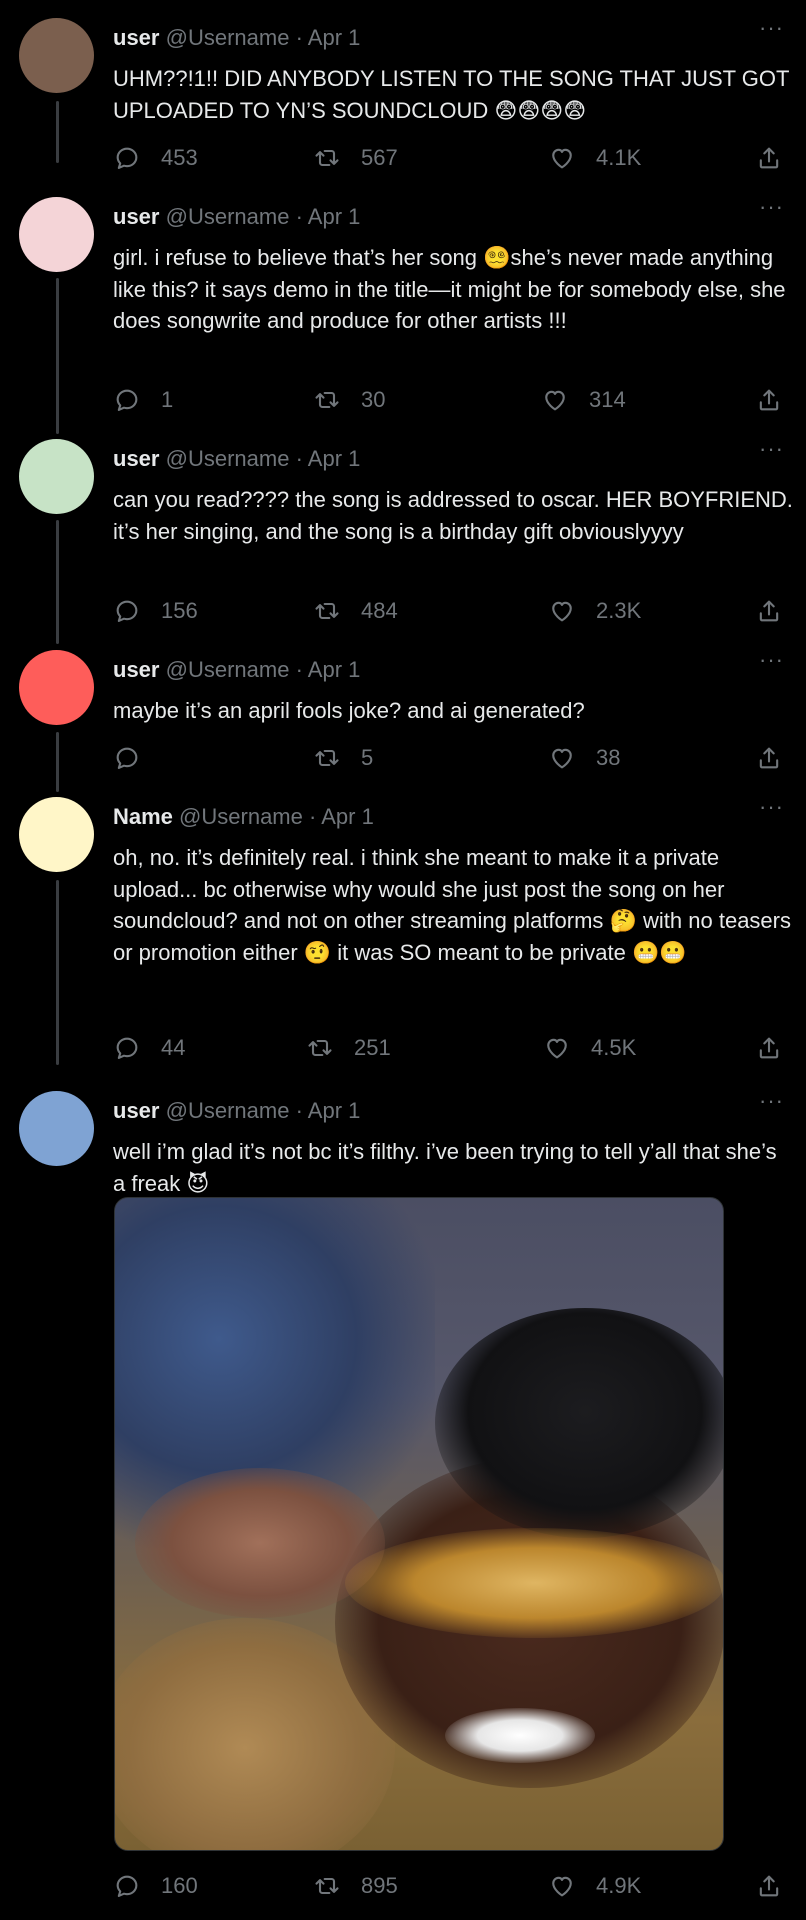  I want to click on retweet-button: 30, so click(349, 400).